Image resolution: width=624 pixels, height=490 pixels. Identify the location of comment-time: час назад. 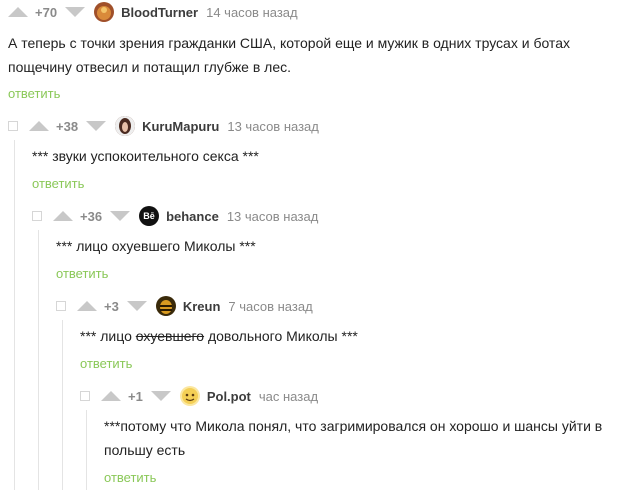
(288, 396).